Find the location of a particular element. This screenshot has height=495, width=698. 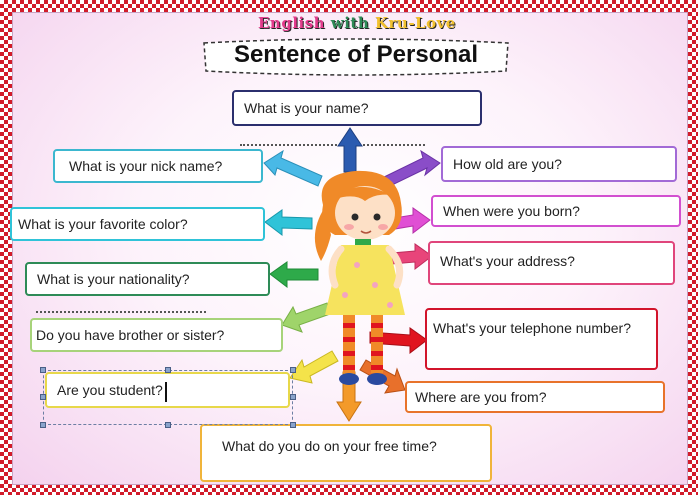

text-cursor is located at coordinates (166, 392).